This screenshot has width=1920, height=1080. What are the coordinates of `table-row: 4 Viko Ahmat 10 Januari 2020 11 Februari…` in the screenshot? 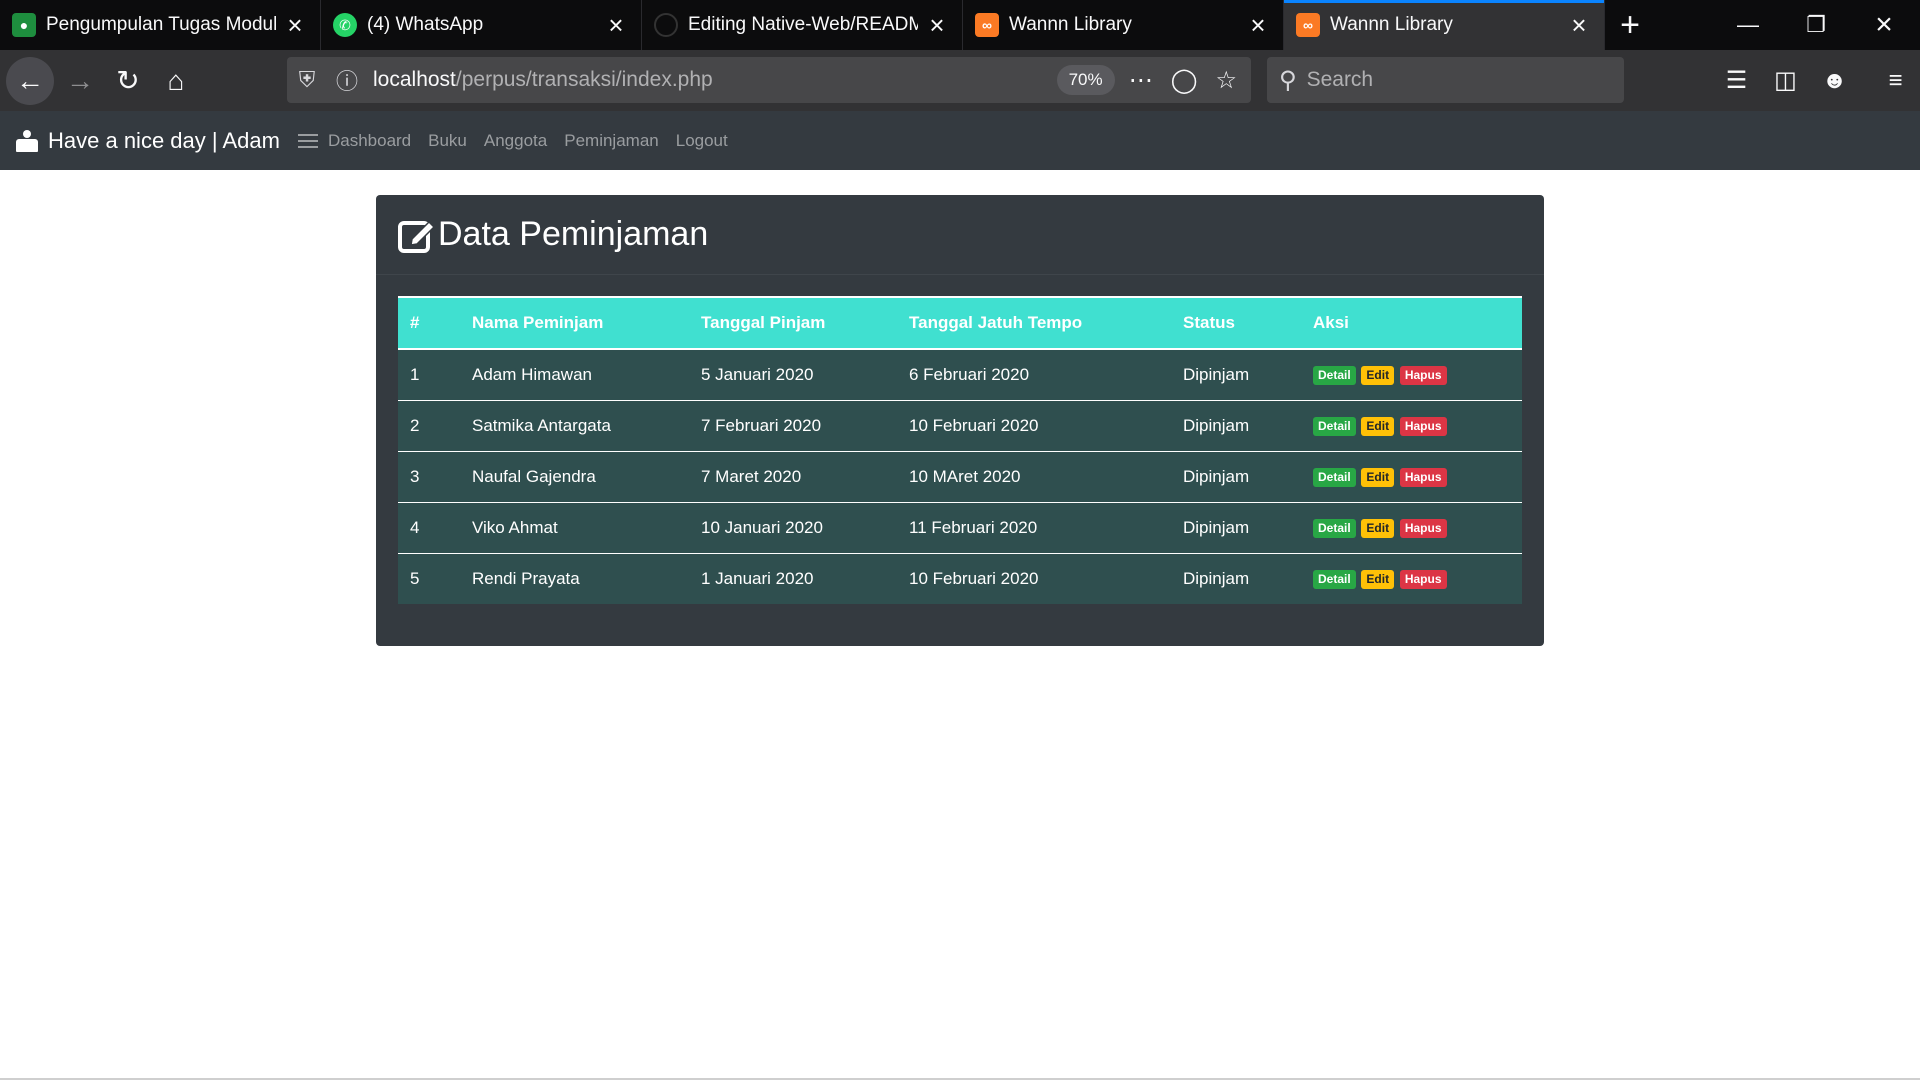 It's located at (960, 527).